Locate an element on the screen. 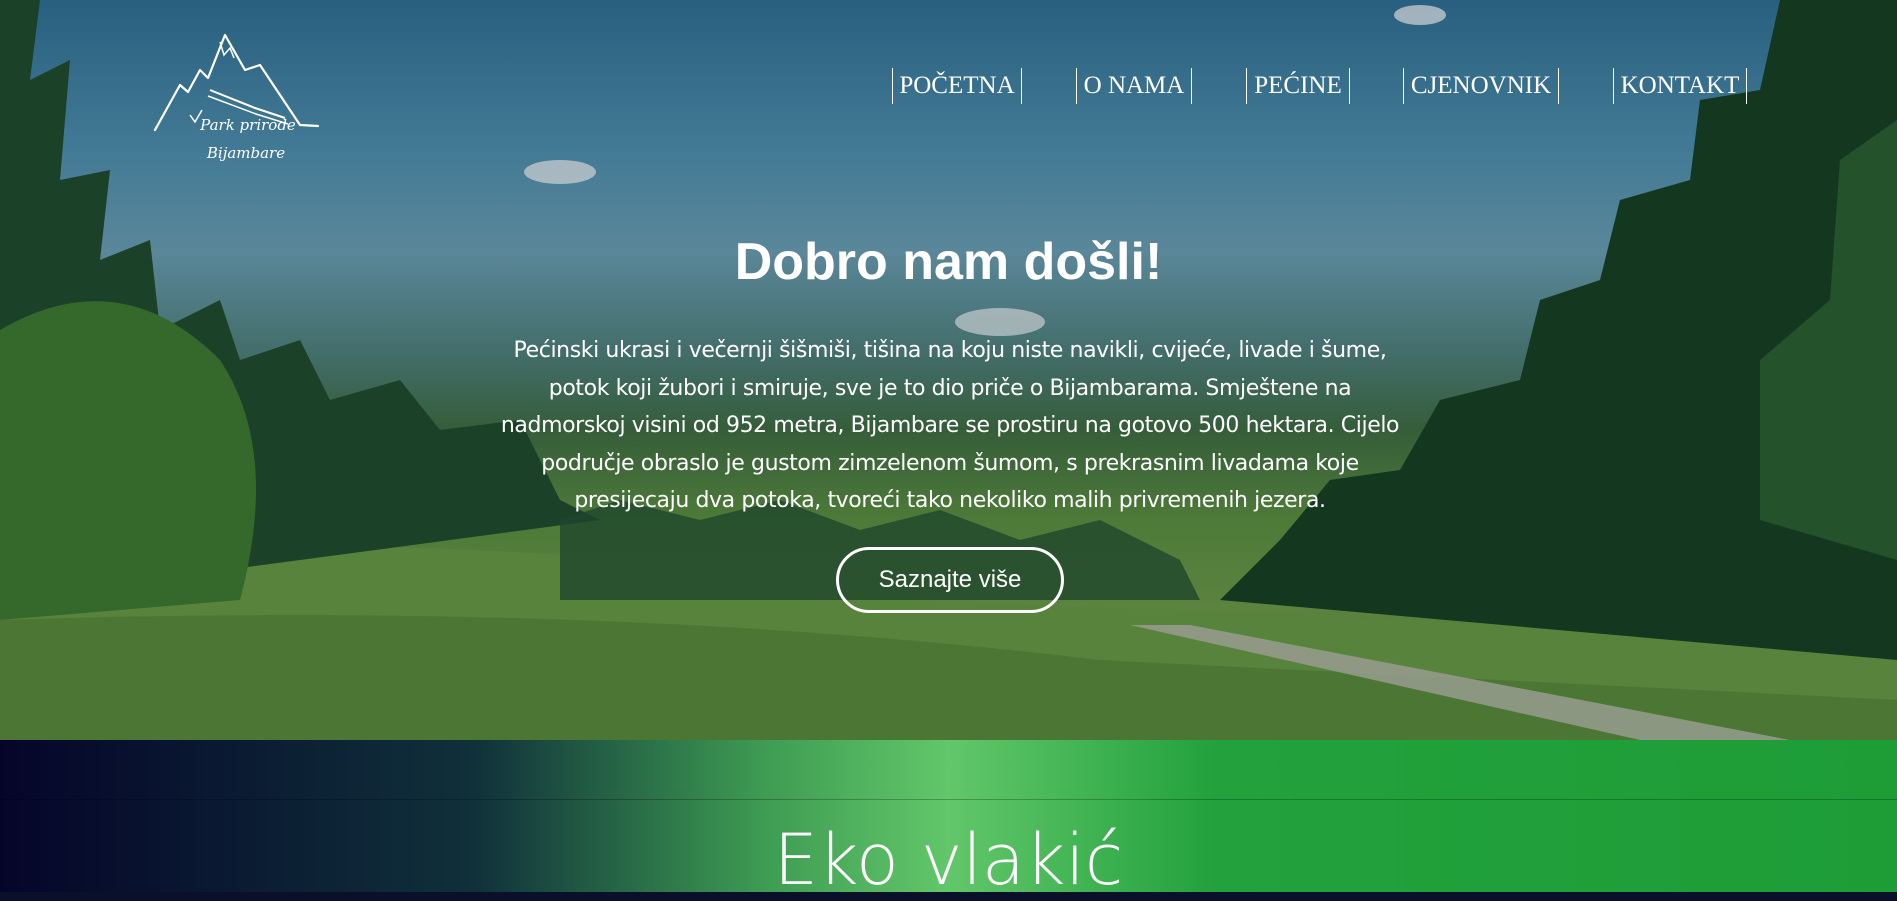 The height and width of the screenshot is (901, 1897). divider is located at coordinates (948, 799).